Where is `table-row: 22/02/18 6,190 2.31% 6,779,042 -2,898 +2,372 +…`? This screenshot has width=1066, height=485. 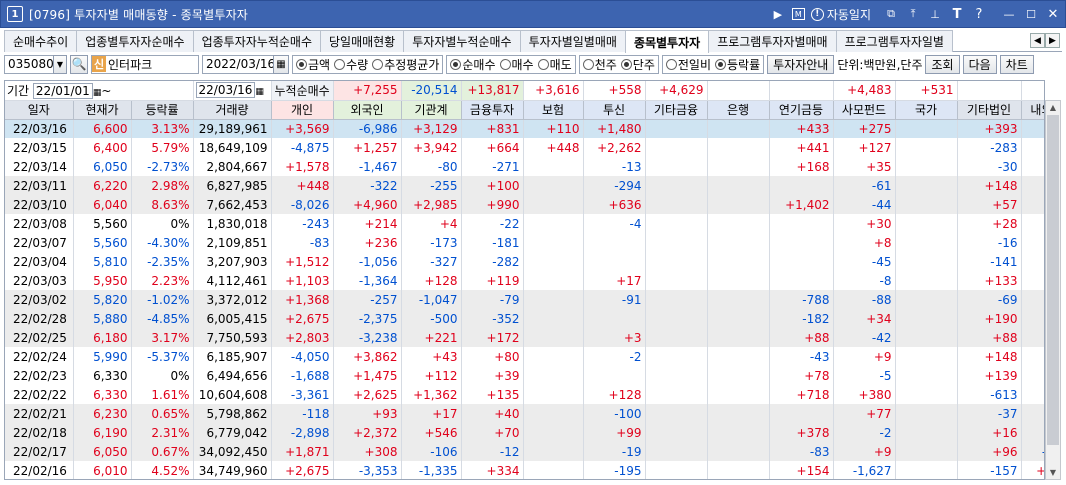 table-row: 22/02/18 6,190 2.31% 6,779,042 -2,898 +2,372 +… is located at coordinates (524, 432).